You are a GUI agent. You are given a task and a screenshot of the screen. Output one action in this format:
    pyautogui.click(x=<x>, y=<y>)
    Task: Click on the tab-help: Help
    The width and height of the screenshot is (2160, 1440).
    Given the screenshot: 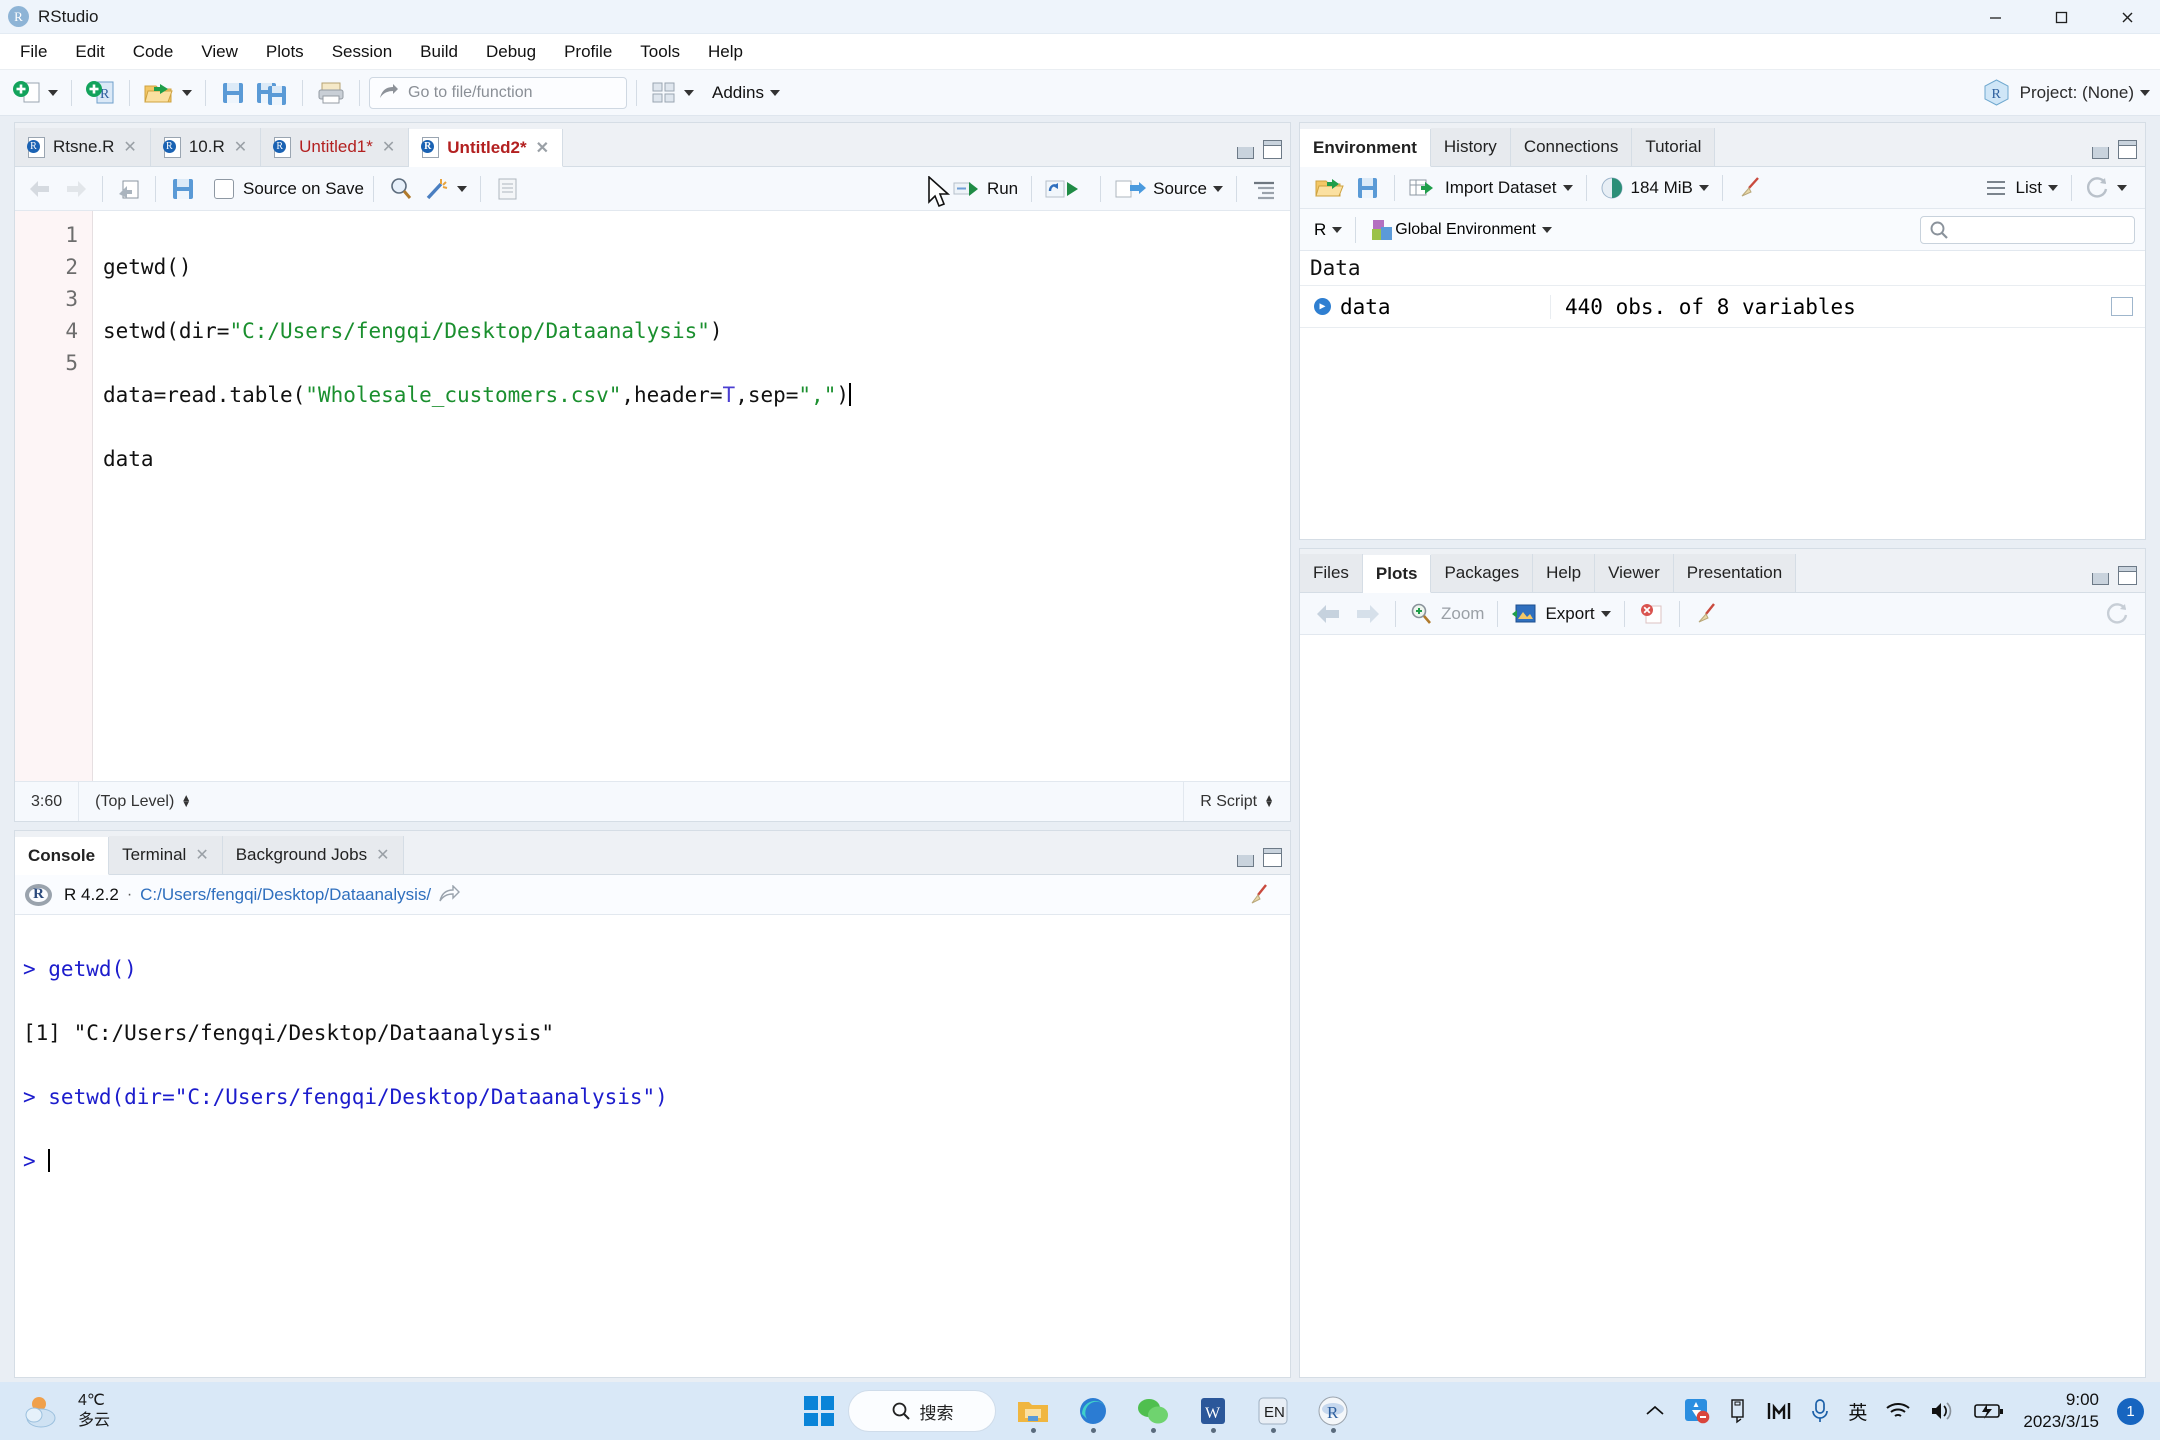 What is the action you would take?
    pyautogui.click(x=1564, y=573)
    